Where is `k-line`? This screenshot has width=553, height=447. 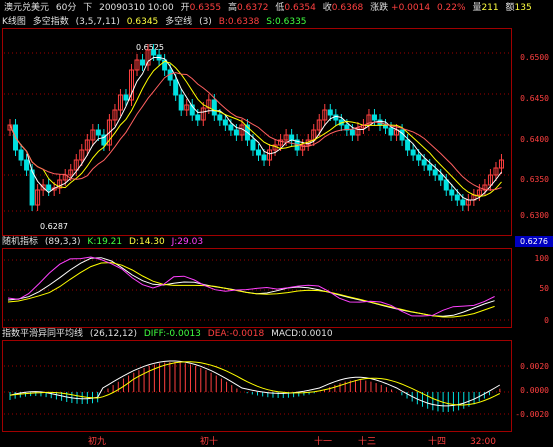
k-line is located at coordinates (251, 287).